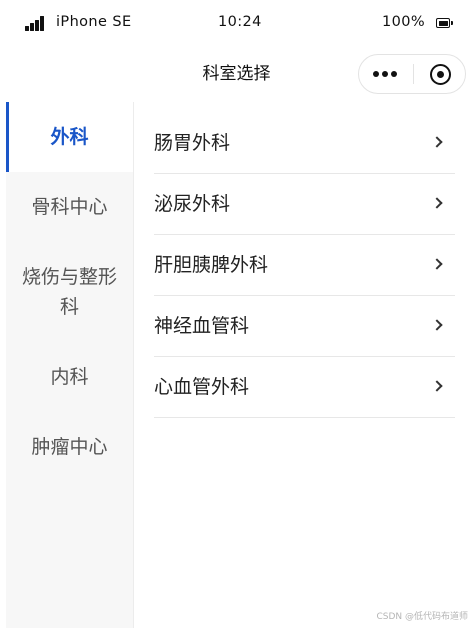  What do you see at coordinates (386, 74) in the screenshot?
I see `more-dots-icon` at bounding box center [386, 74].